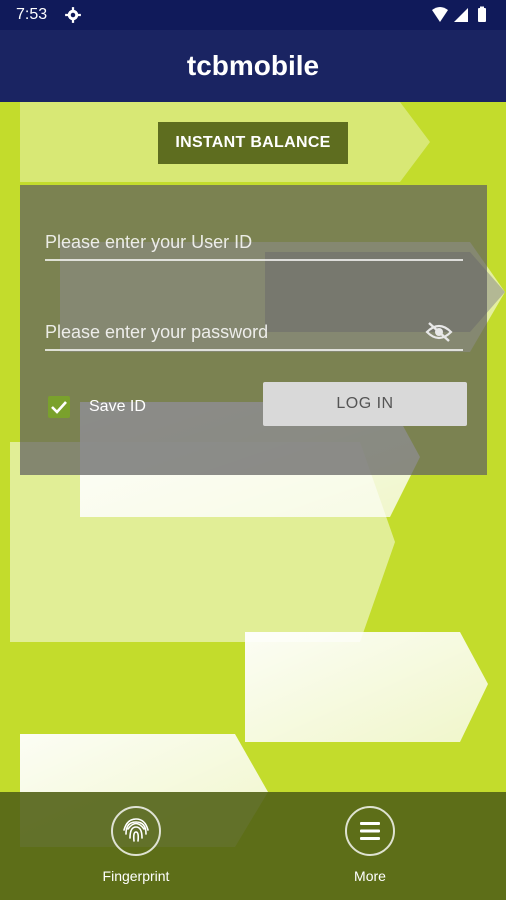  Describe the element at coordinates (157, 332) in the screenshot. I see `password-placeholder: Please enter your password` at that location.